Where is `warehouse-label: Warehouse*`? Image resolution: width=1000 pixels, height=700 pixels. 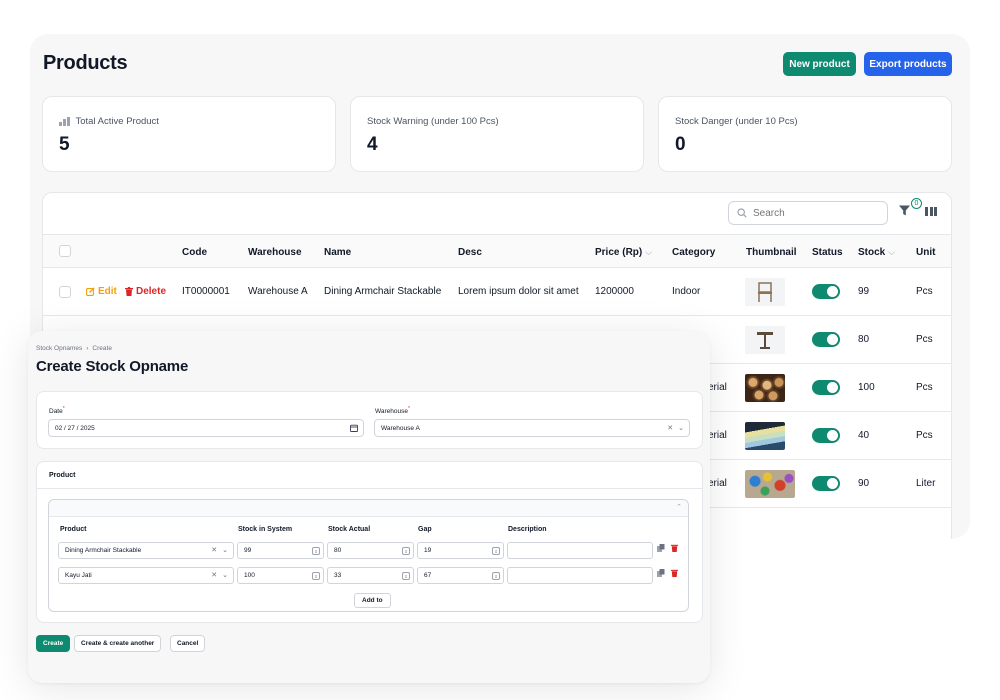 warehouse-label: Warehouse* is located at coordinates (392, 411).